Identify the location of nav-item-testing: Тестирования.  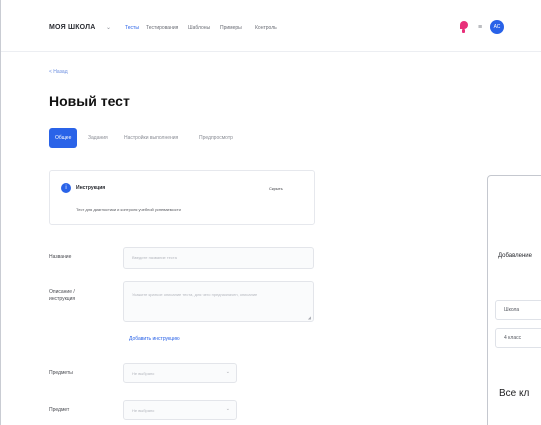
(162, 28).